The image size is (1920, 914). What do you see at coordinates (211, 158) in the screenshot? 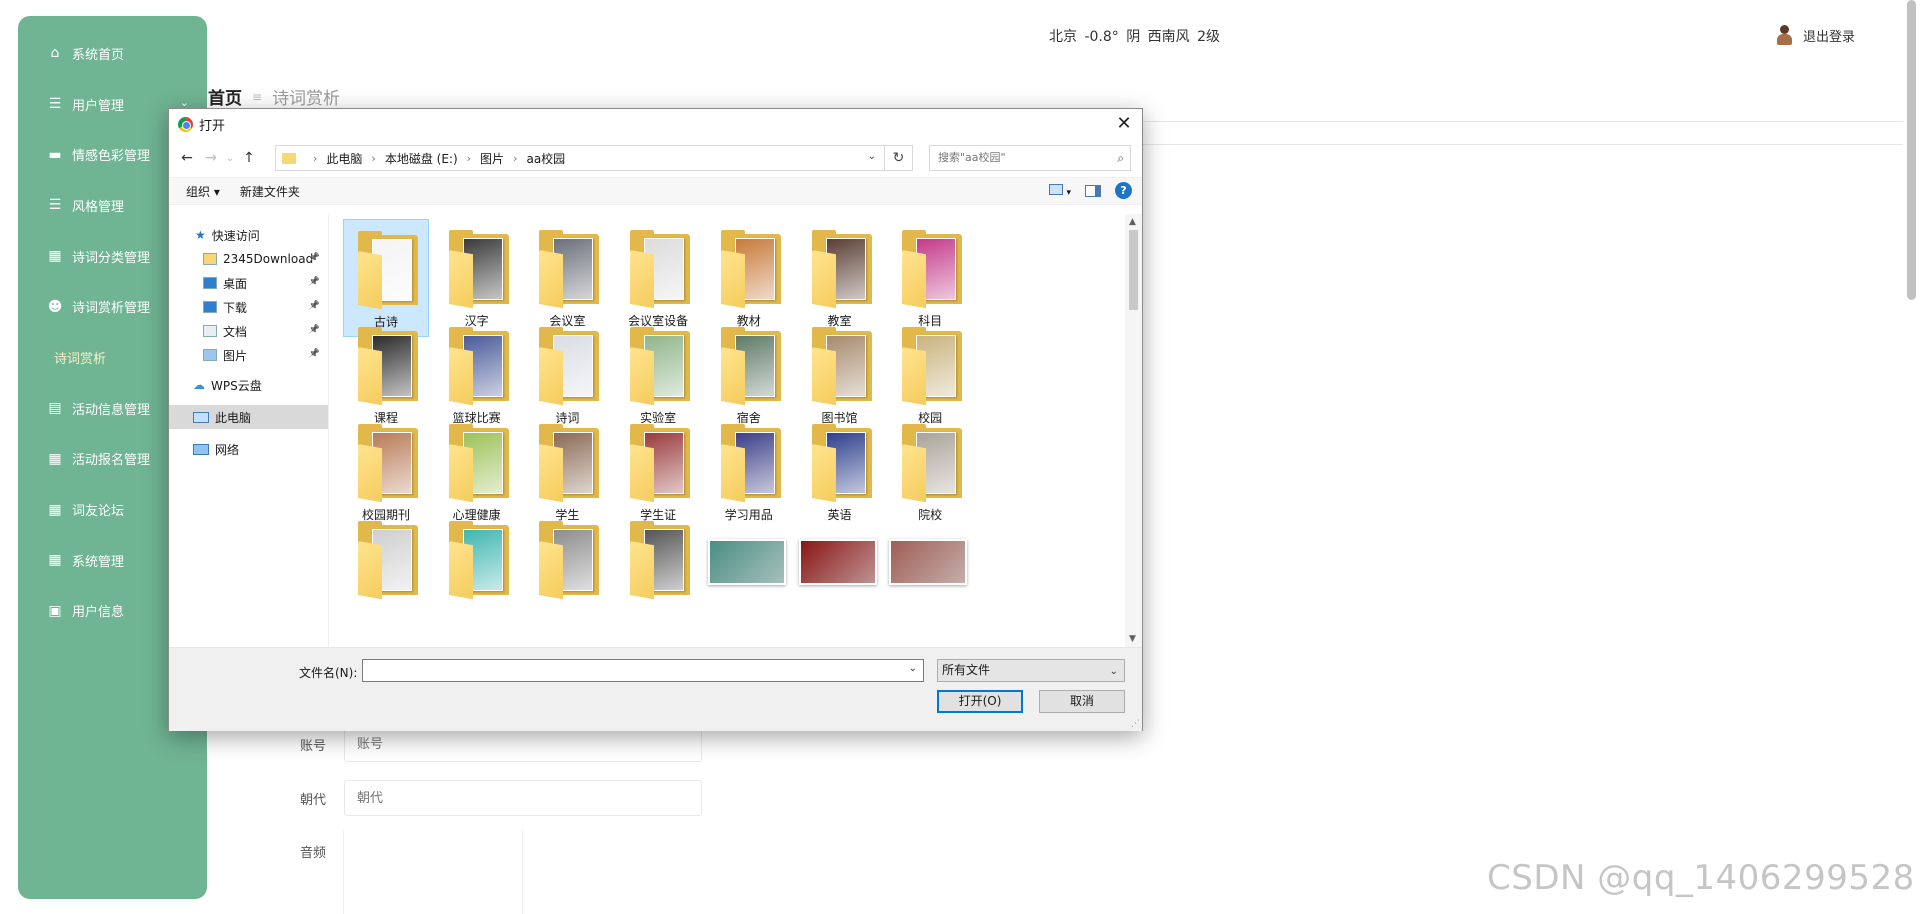
I see `forward-arrow-icon: →` at bounding box center [211, 158].